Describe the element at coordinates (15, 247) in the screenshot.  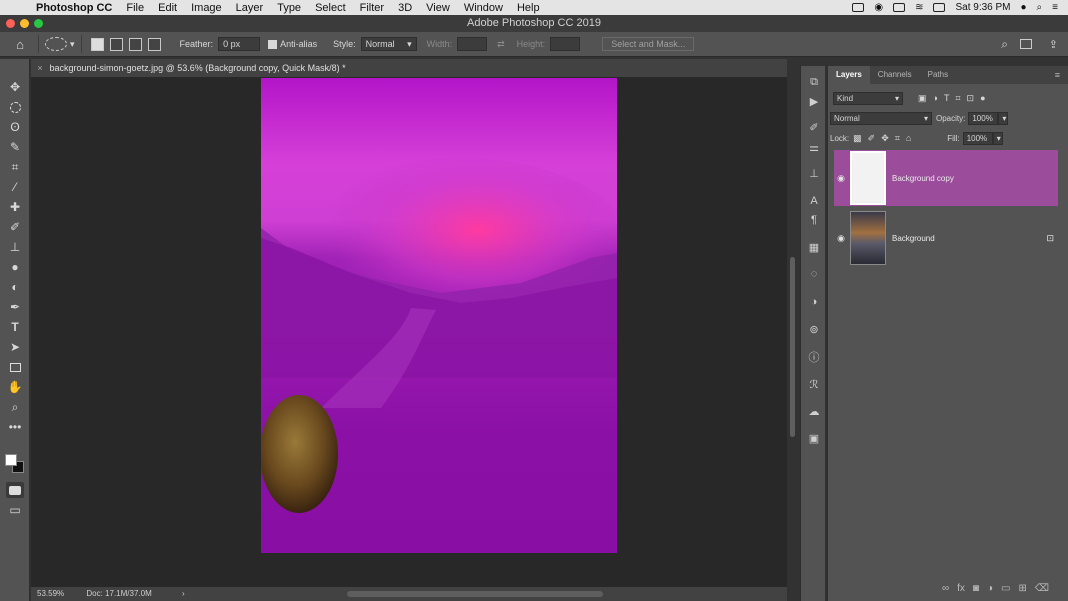
I see `clone-stamp-tool-icon: ⊥` at that location.